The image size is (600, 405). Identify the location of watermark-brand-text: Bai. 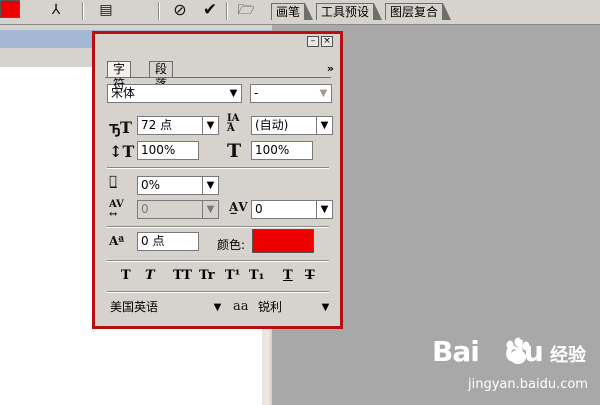
(456, 351).